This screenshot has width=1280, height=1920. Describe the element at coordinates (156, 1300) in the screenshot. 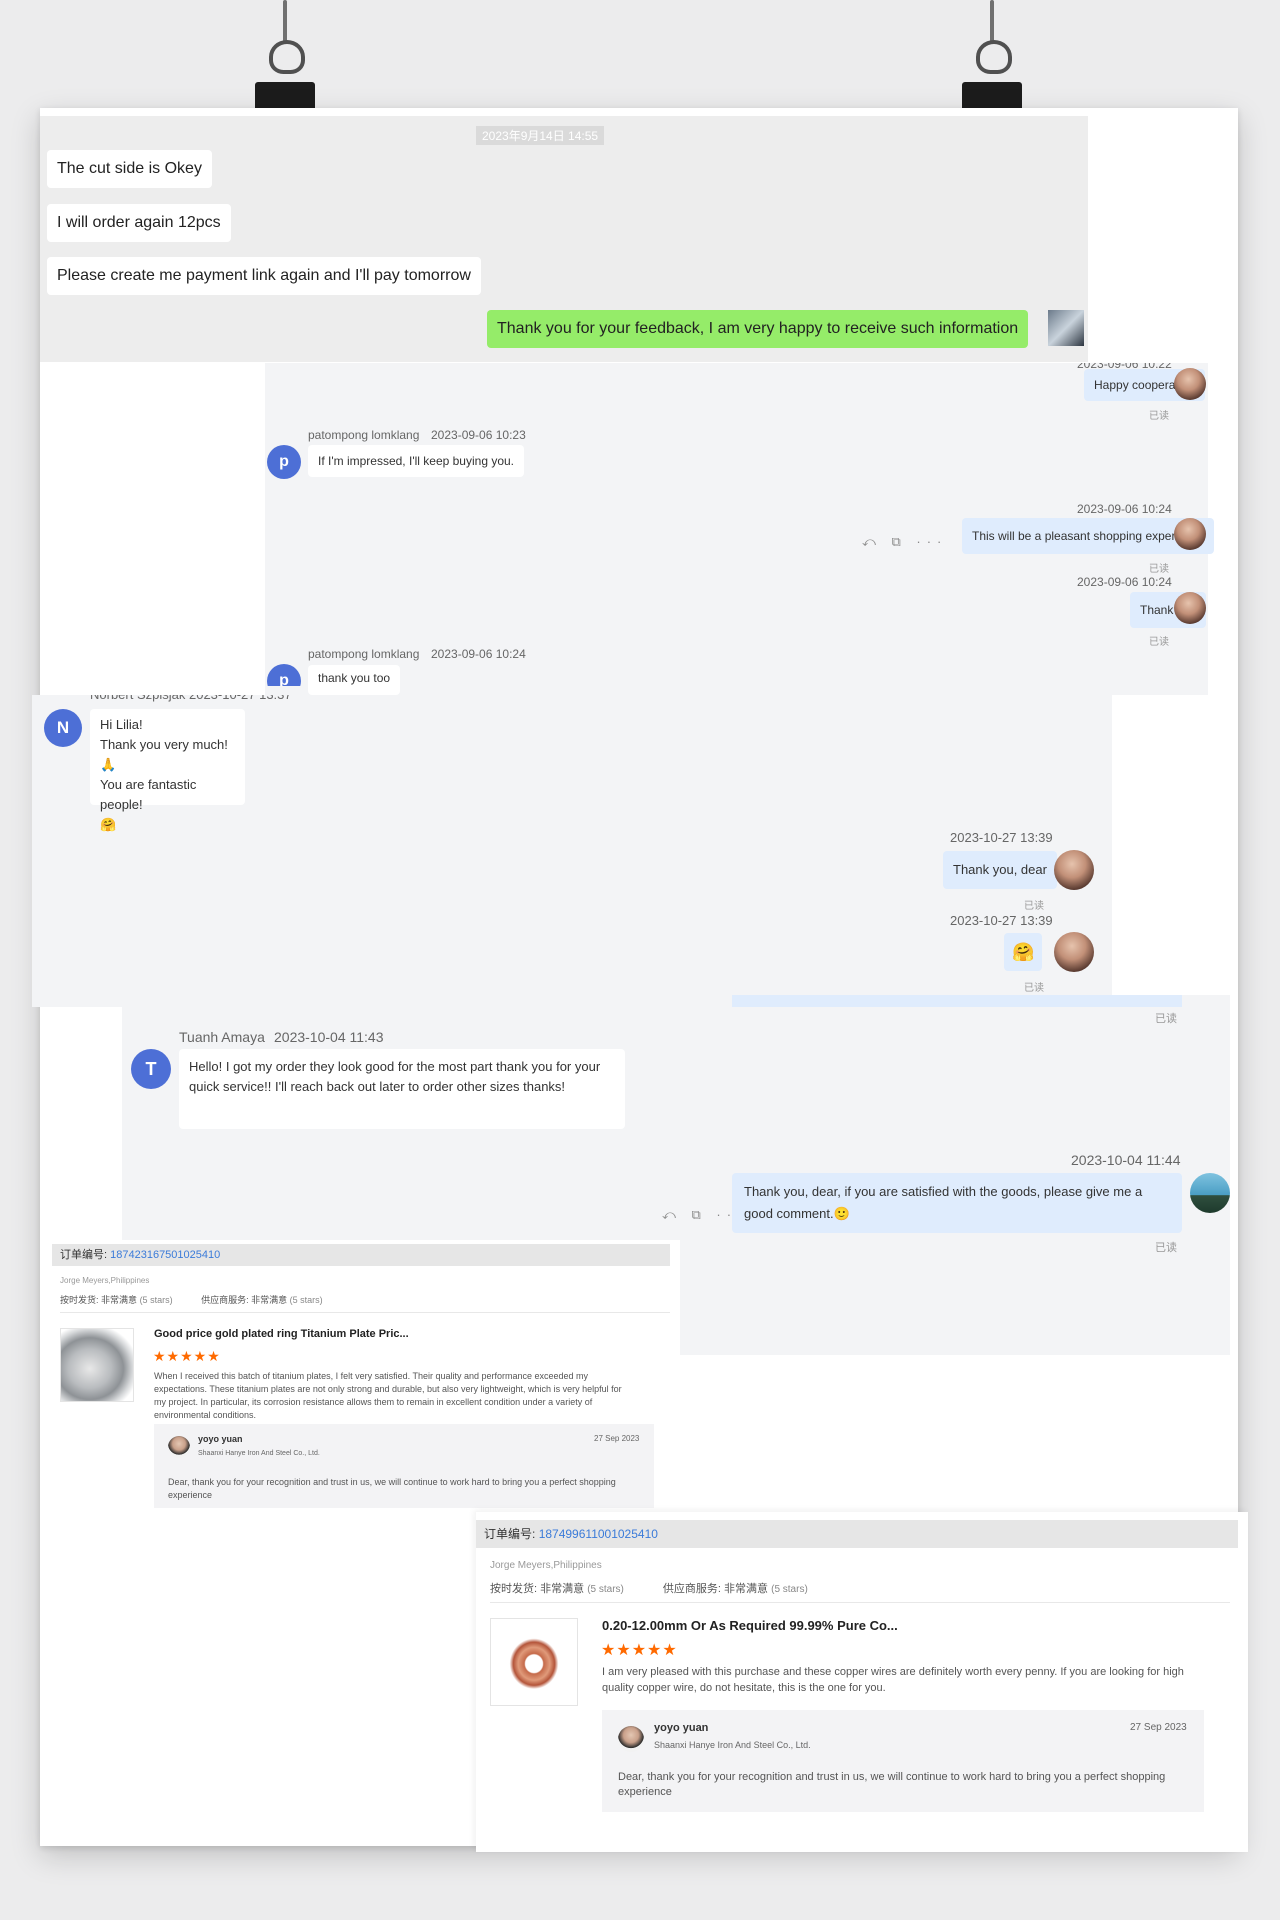

I see `review1-rating1-stars: (5 stars)` at that location.